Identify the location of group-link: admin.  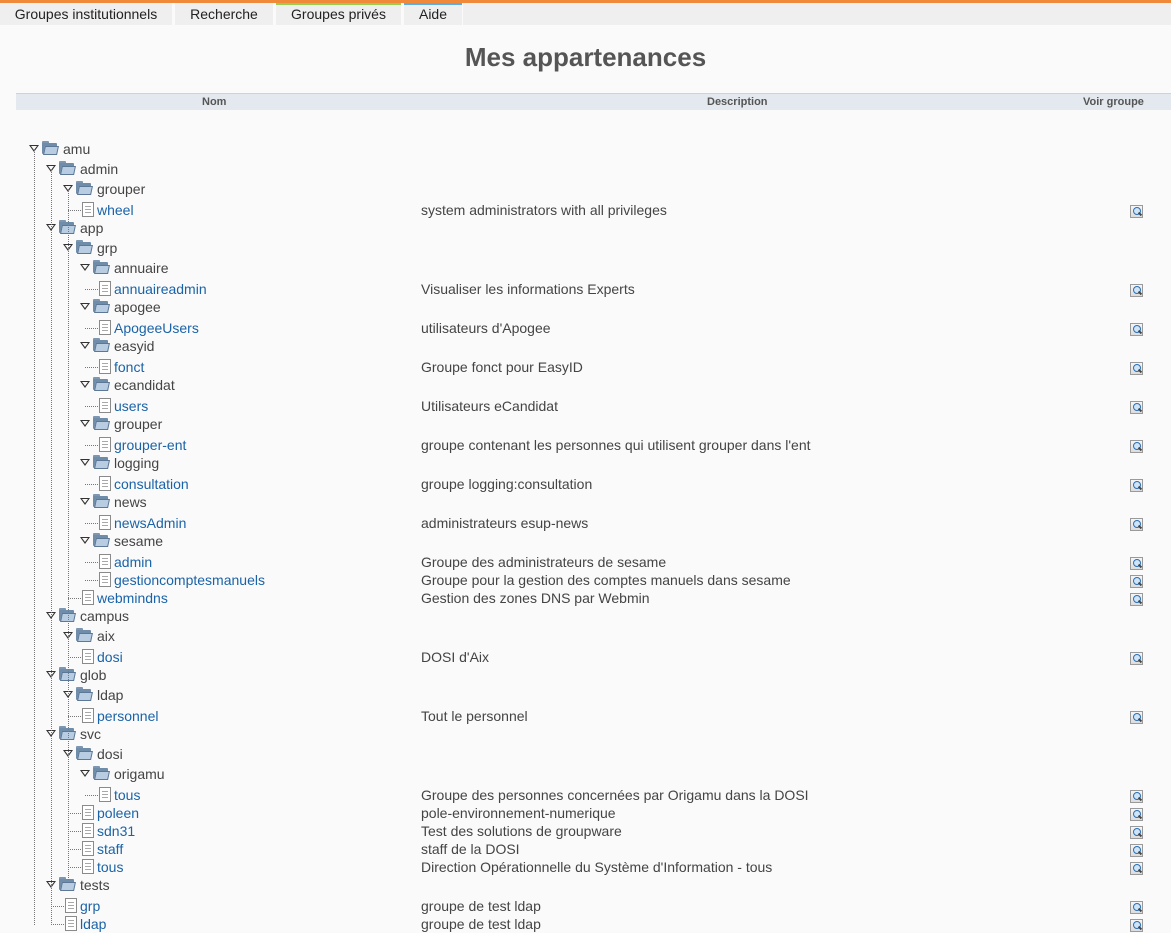
(133, 562).